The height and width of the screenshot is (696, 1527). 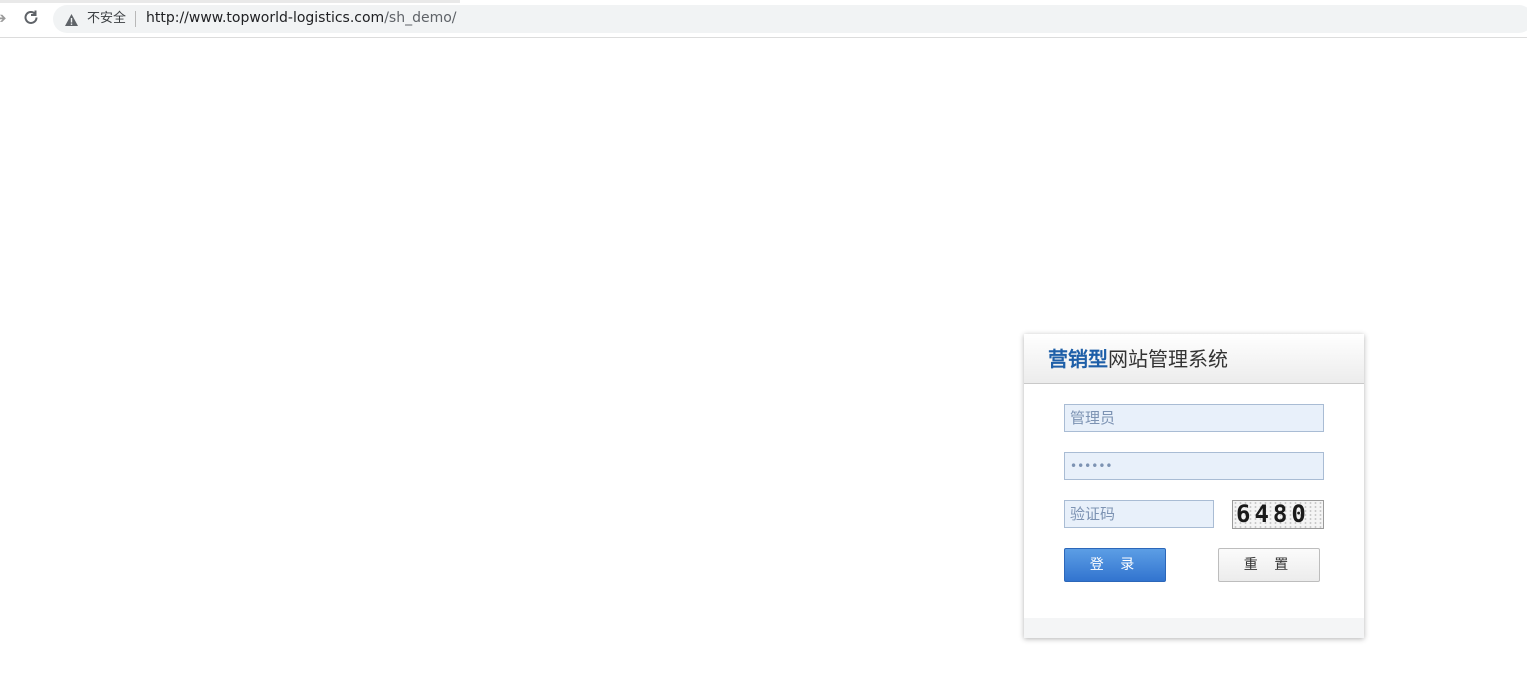 What do you see at coordinates (135, 19) in the screenshot?
I see `address-separator` at bounding box center [135, 19].